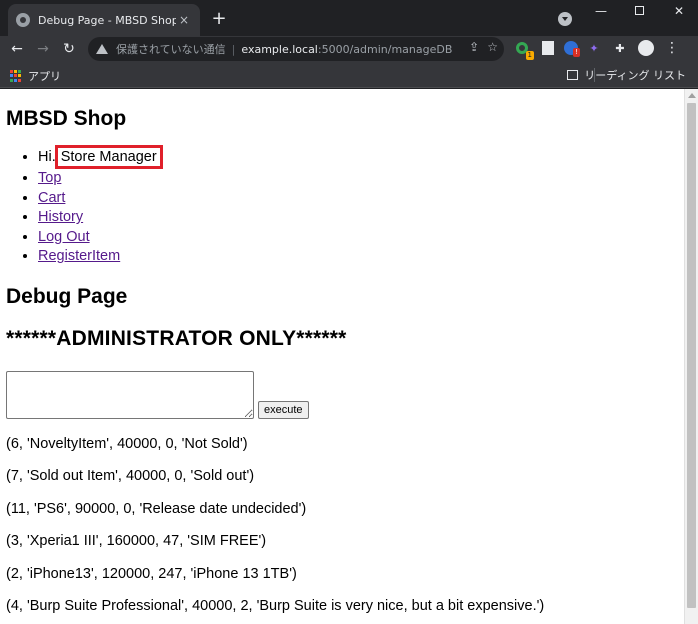 The height and width of the screenshot is (624, 698). Describe the element at coordinates (108, 157) in the screenshot. I see `user-name-highlight: Store Manager` at that location.